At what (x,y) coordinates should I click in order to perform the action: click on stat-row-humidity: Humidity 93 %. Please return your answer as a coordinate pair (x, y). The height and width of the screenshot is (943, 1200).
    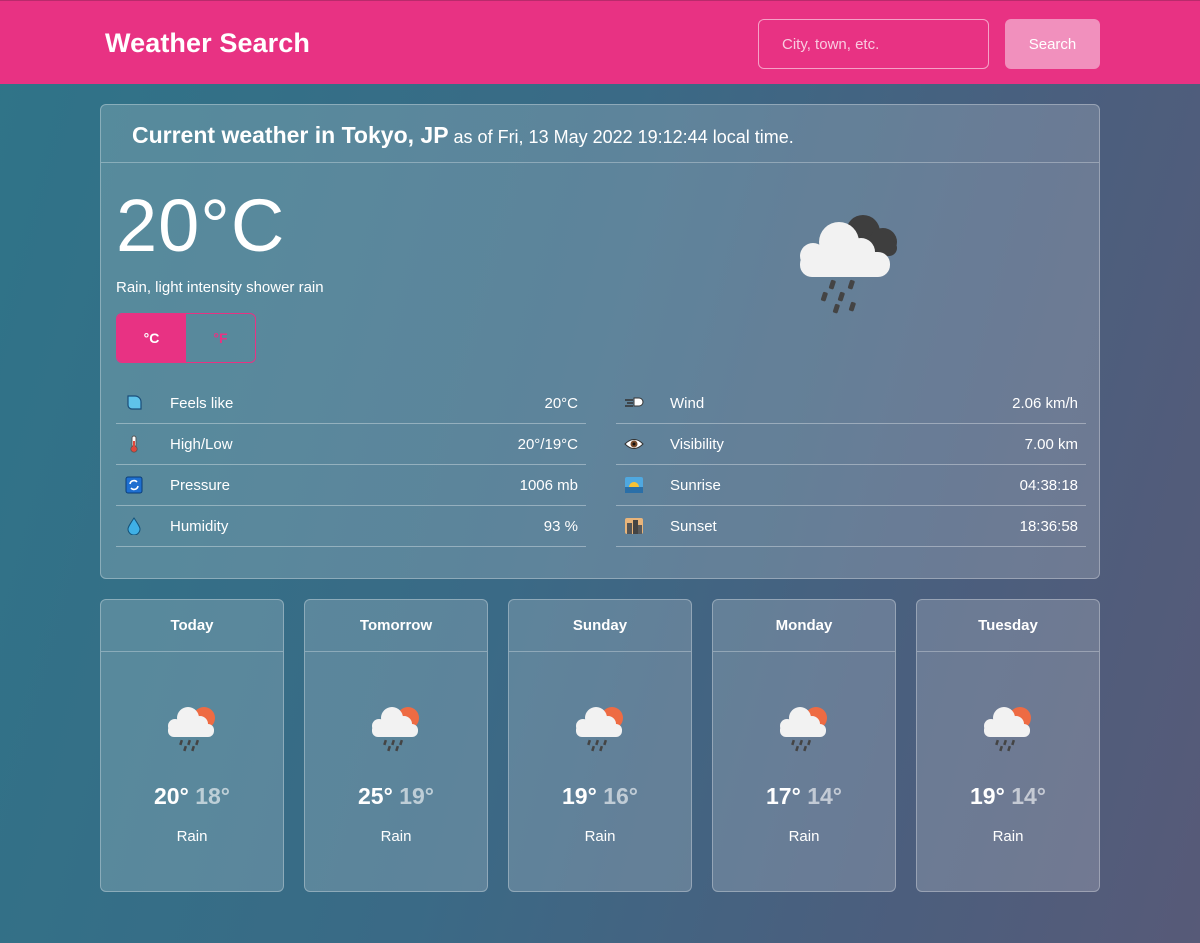
    Looking at the image, I should click on (351, 526).